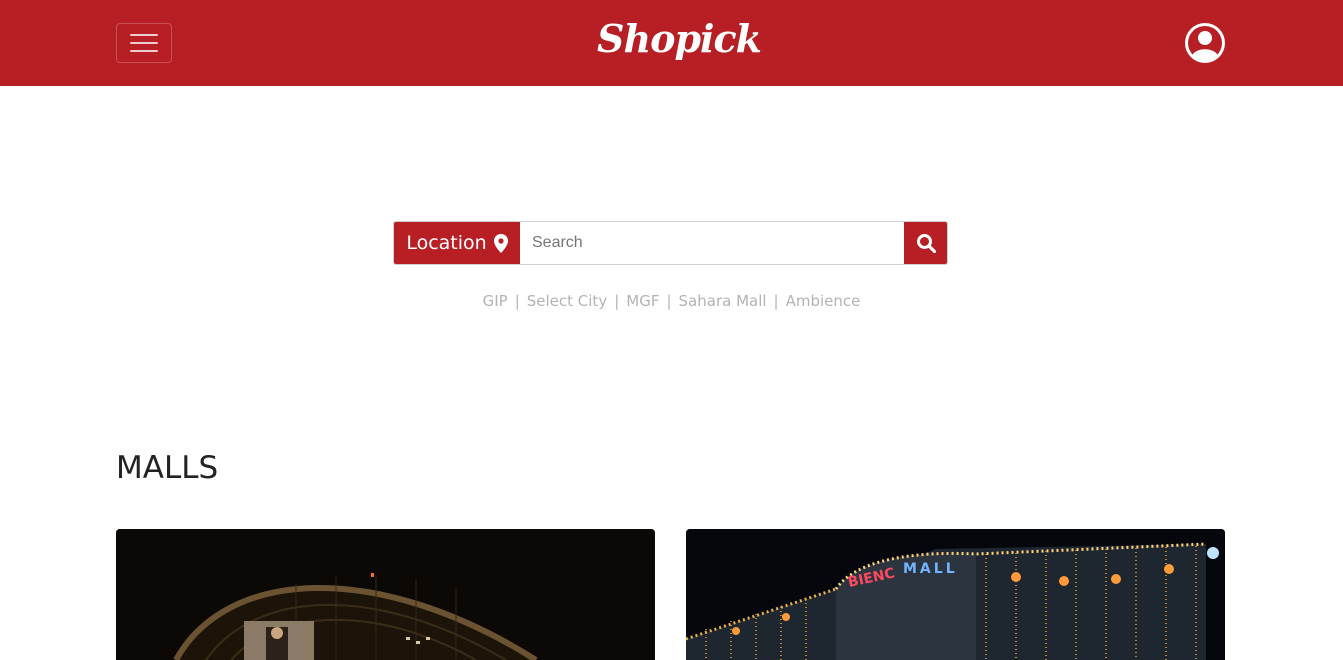 The width and height of the screenshot is (1343, 660). What do you see at coordinates (1205, 43) in the screenshot?
I see `user-circle-icon` at bounding box center [1205, 43].